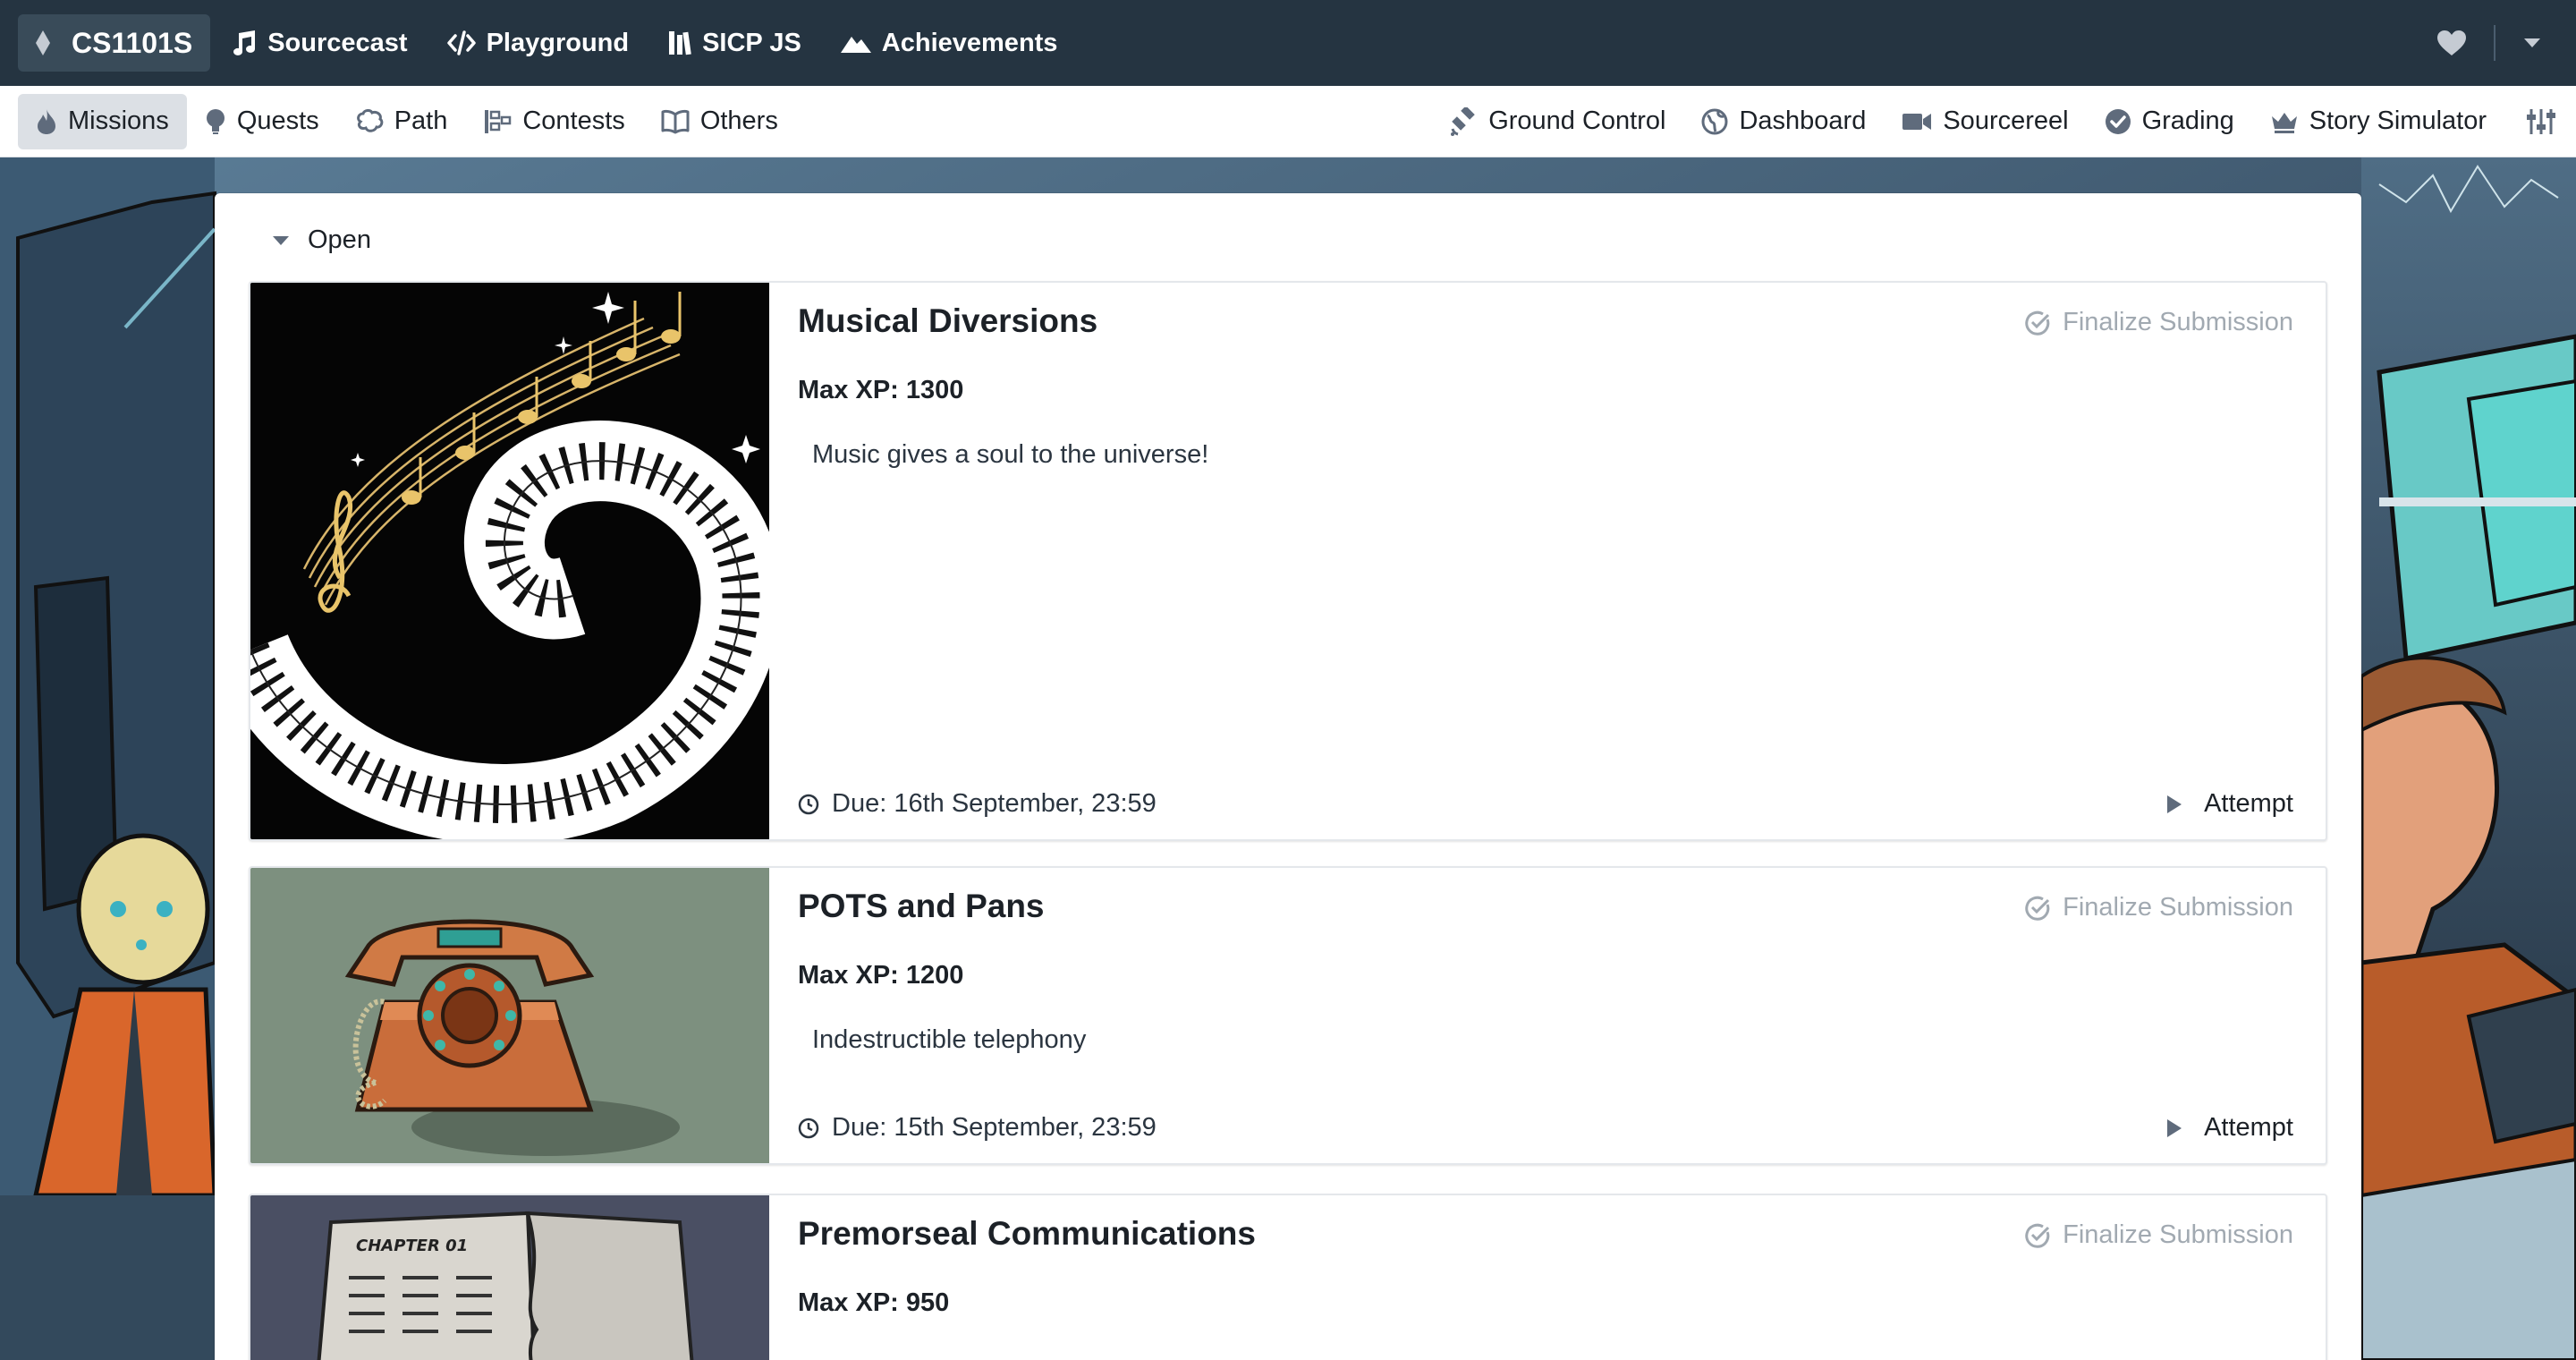 The image size is (2576, 1360). I want to click on open-book-icon, so click(675, 121).